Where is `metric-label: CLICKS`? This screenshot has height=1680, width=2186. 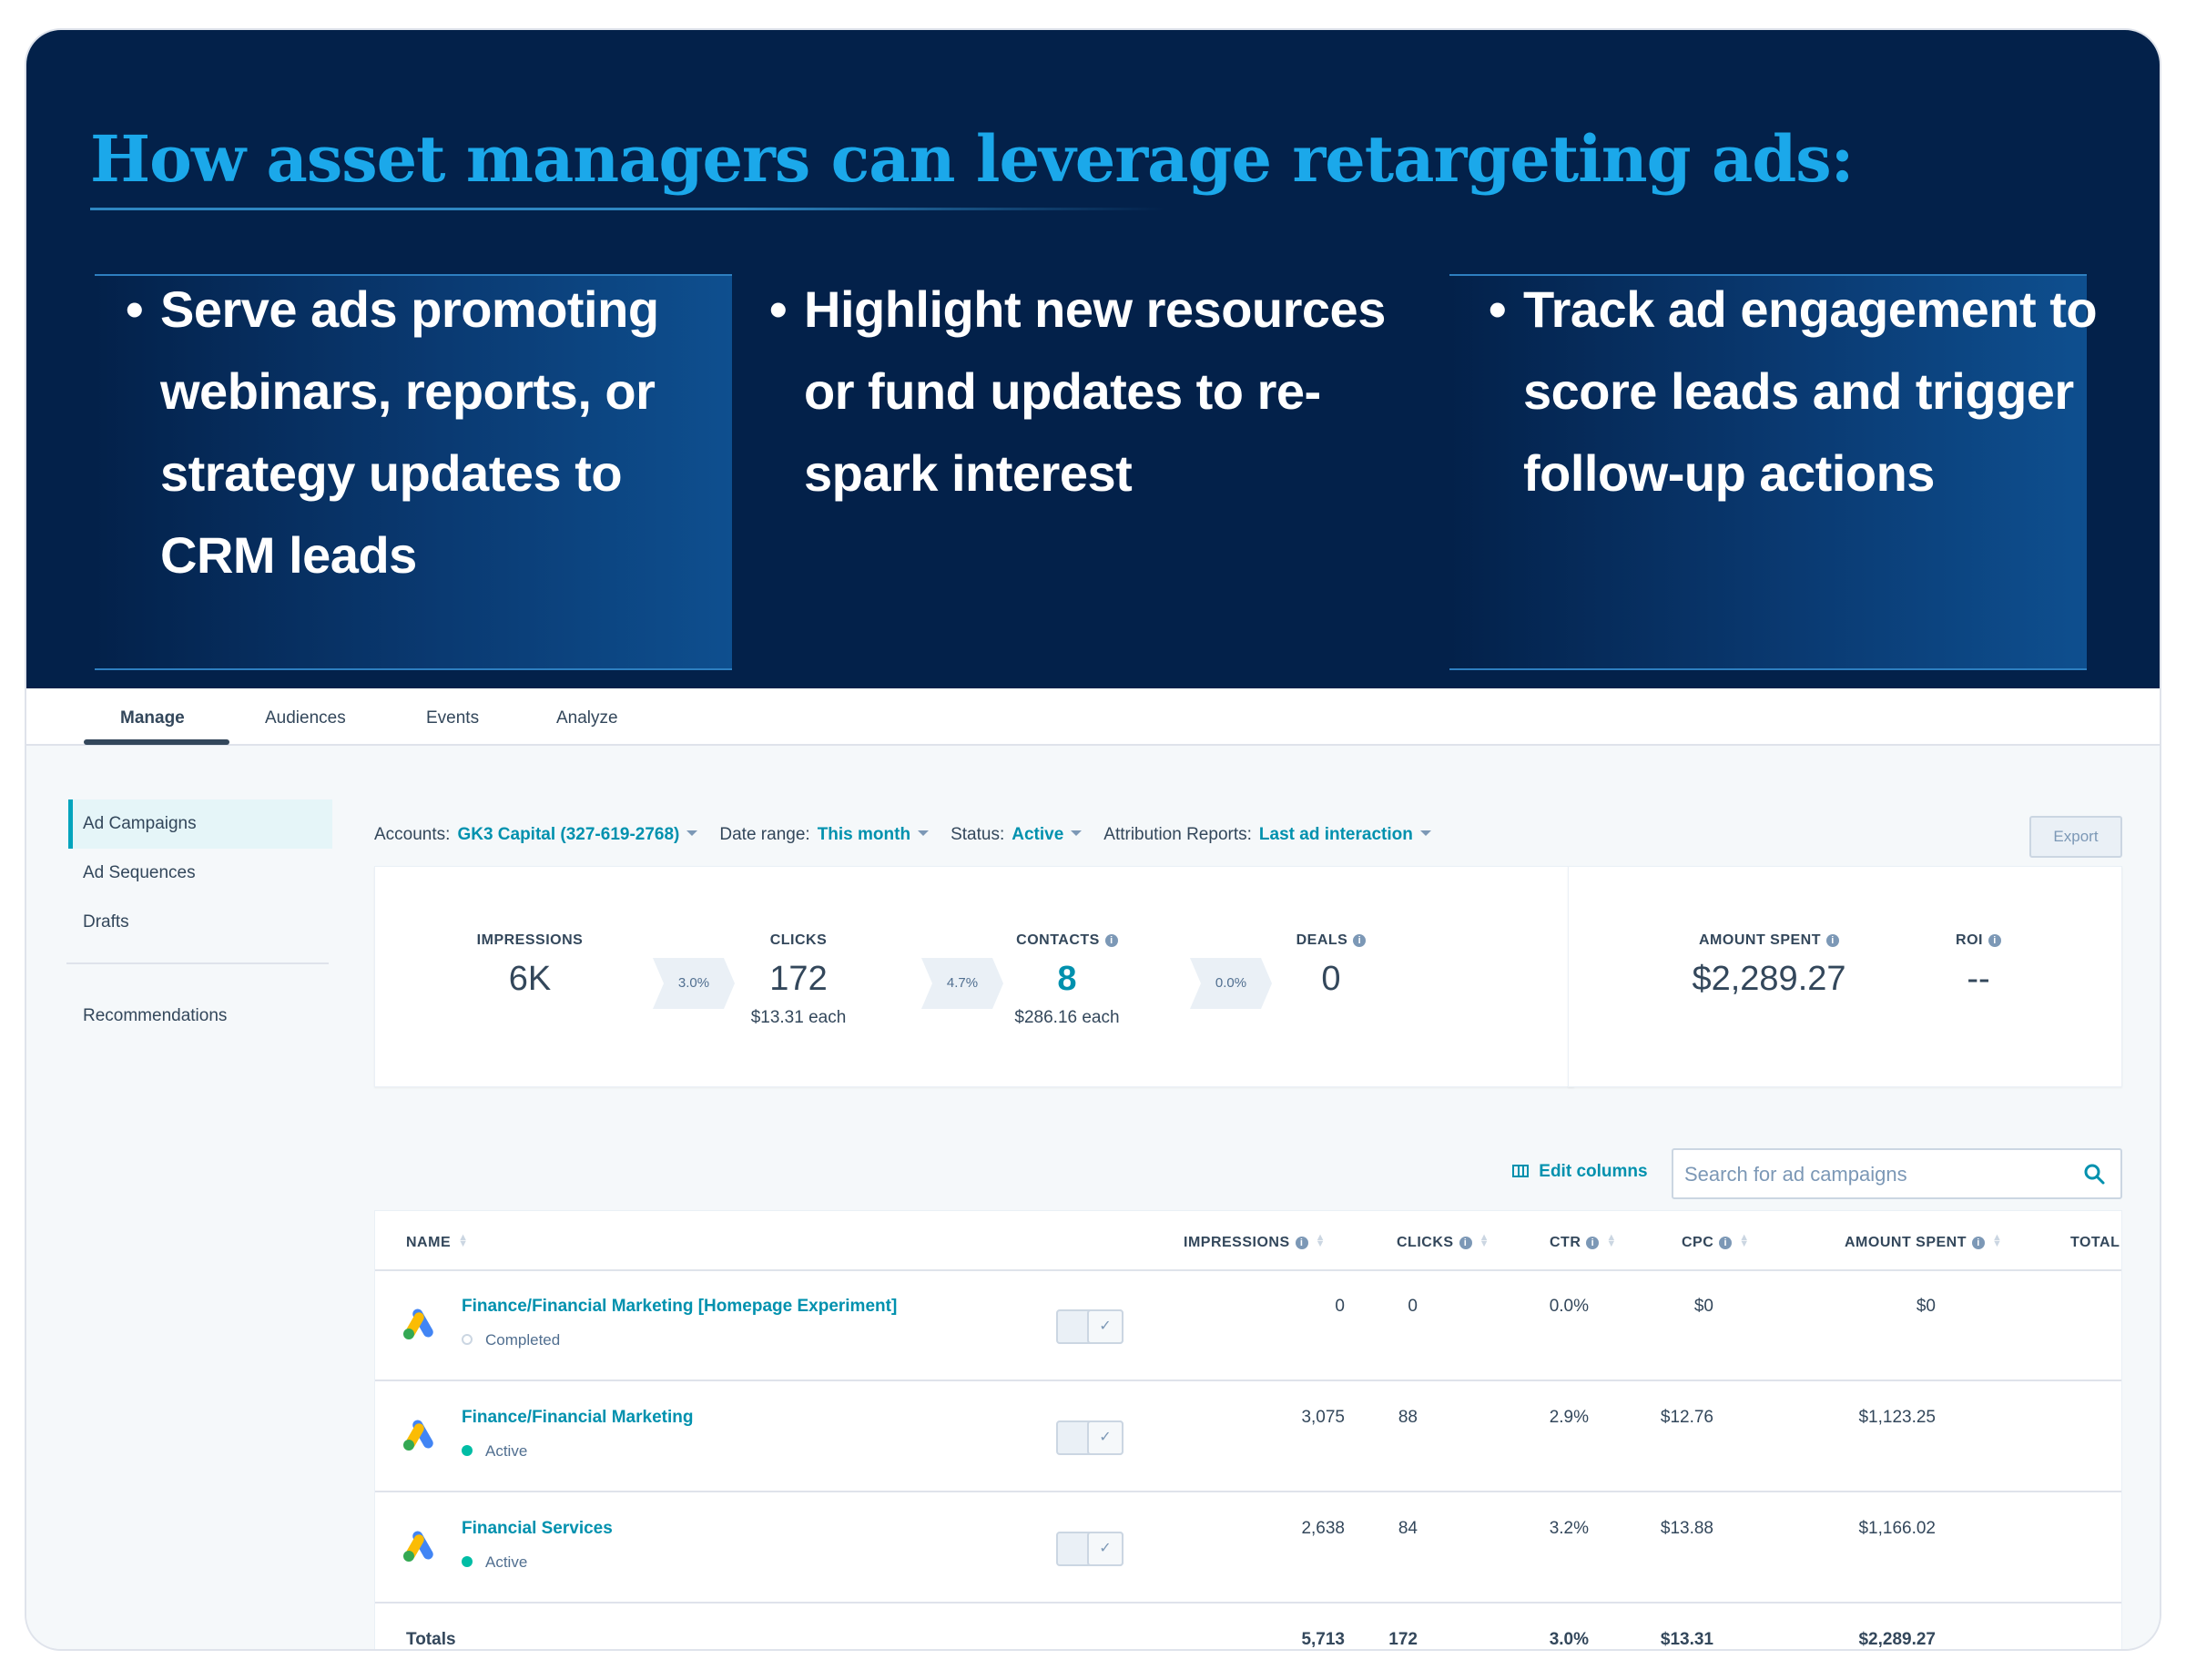
metric-label: CLICKS is located at coordinates (798, 940).